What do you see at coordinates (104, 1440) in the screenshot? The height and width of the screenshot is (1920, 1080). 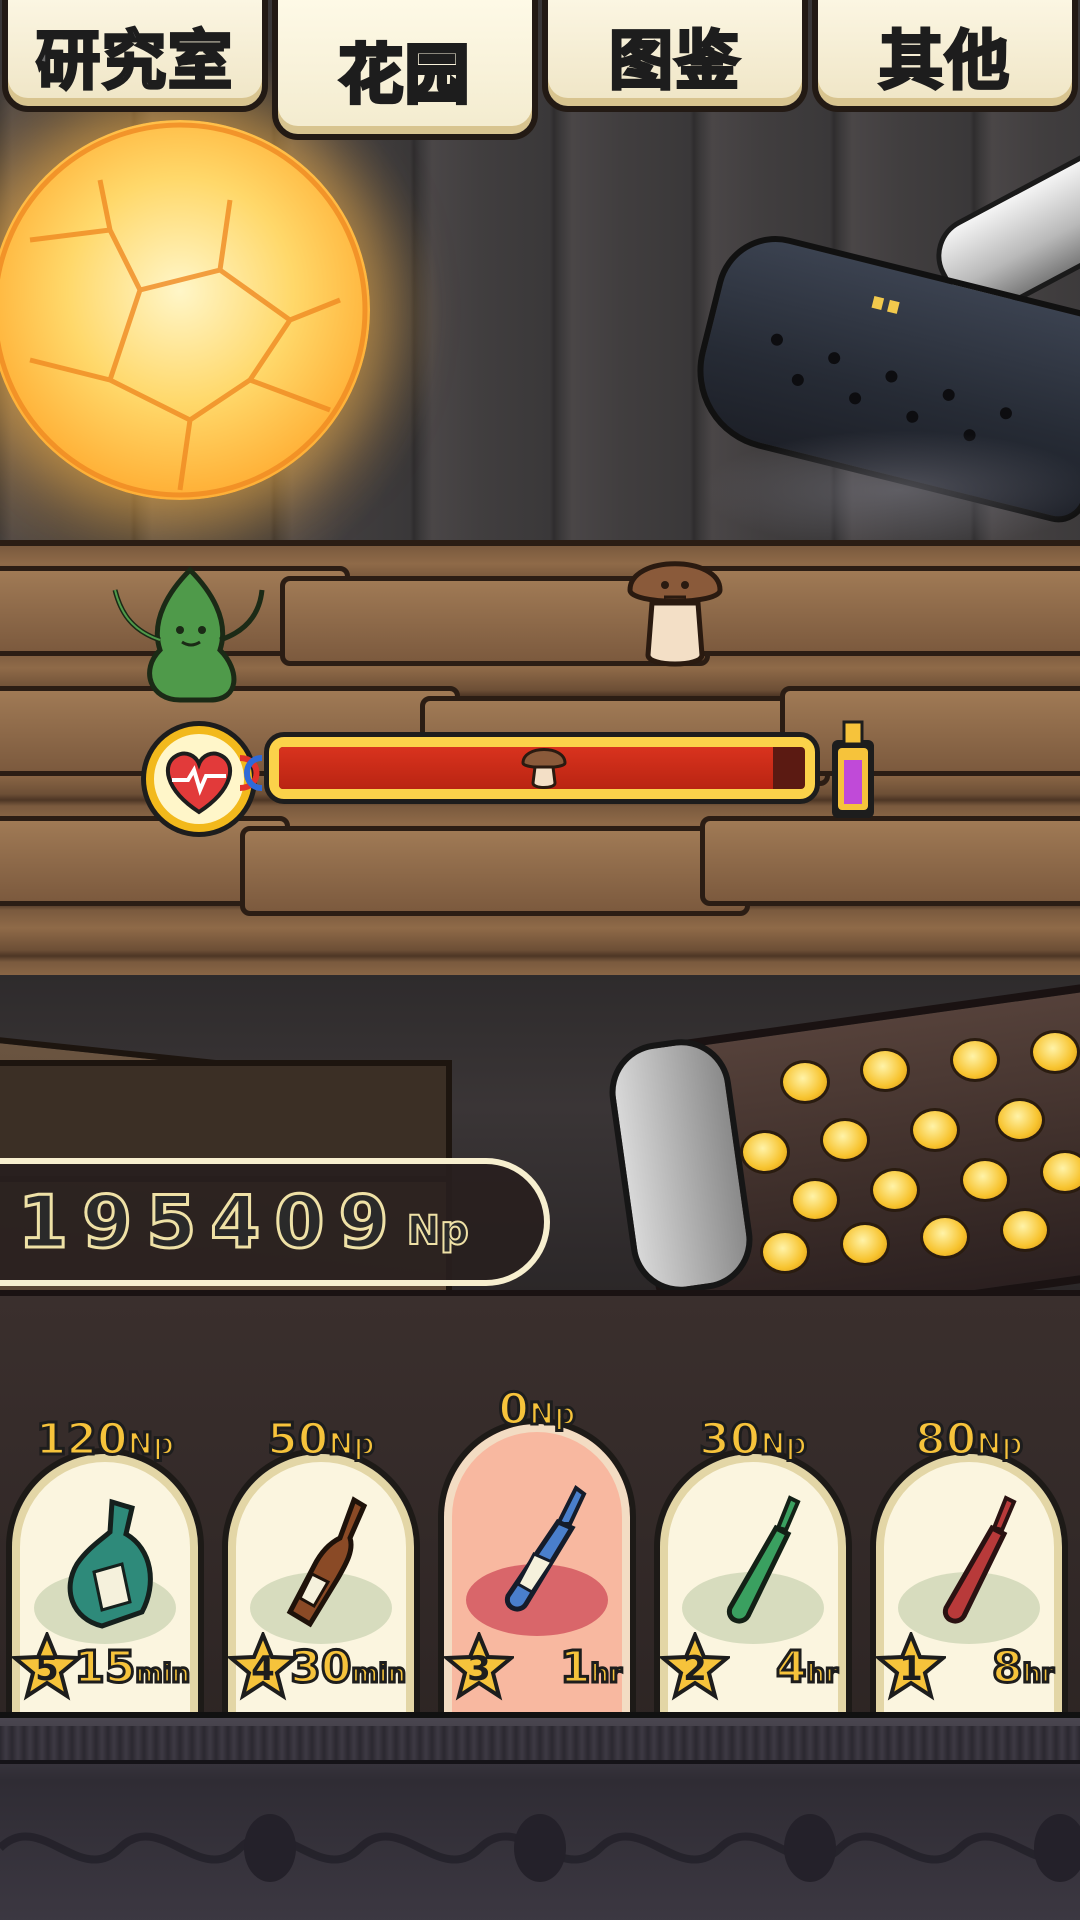 I see `item-price: 120Np` at bounding box center [104, 1440].